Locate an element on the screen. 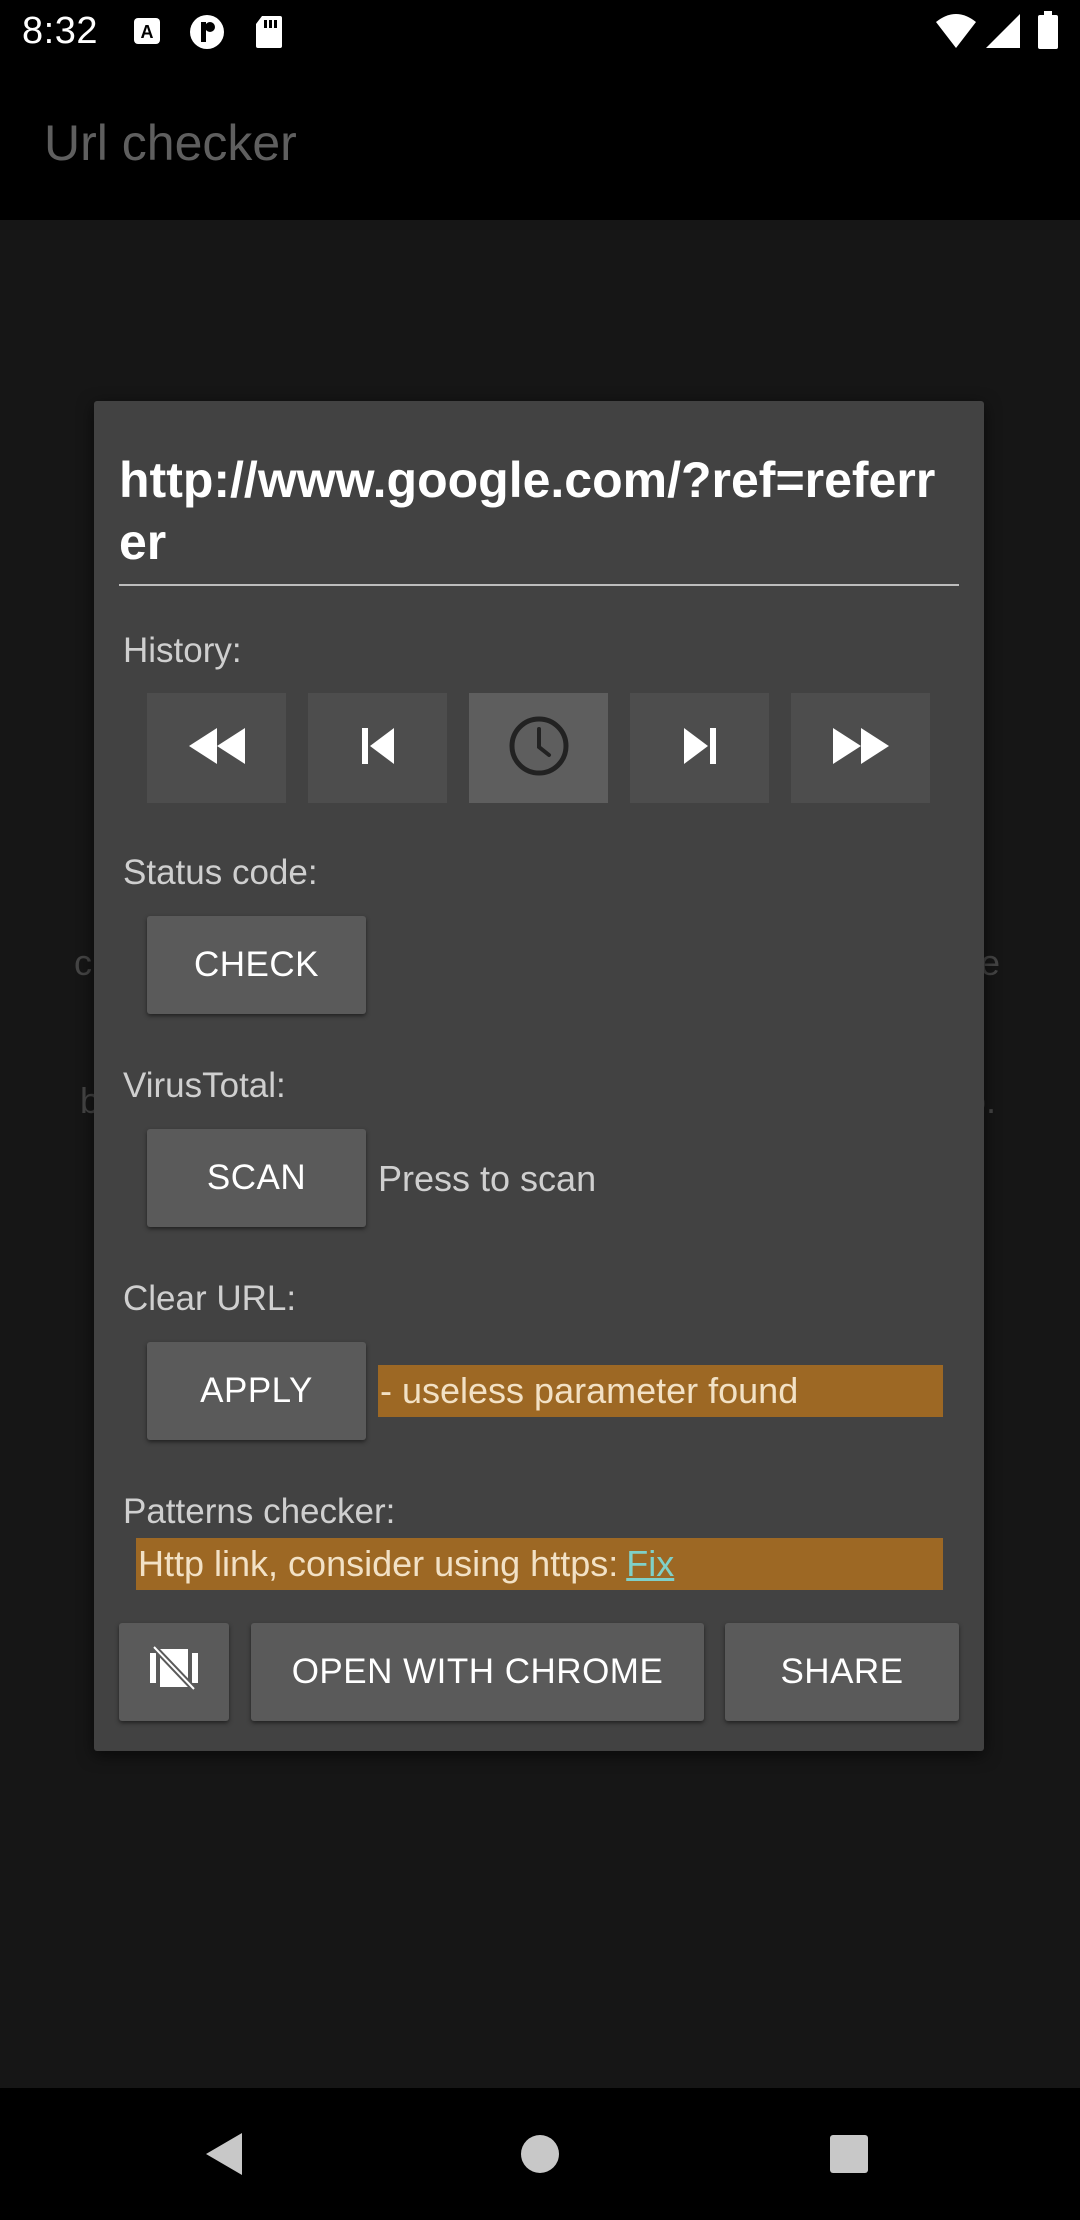  skip-next-icon is located at coordinates (700, 748).